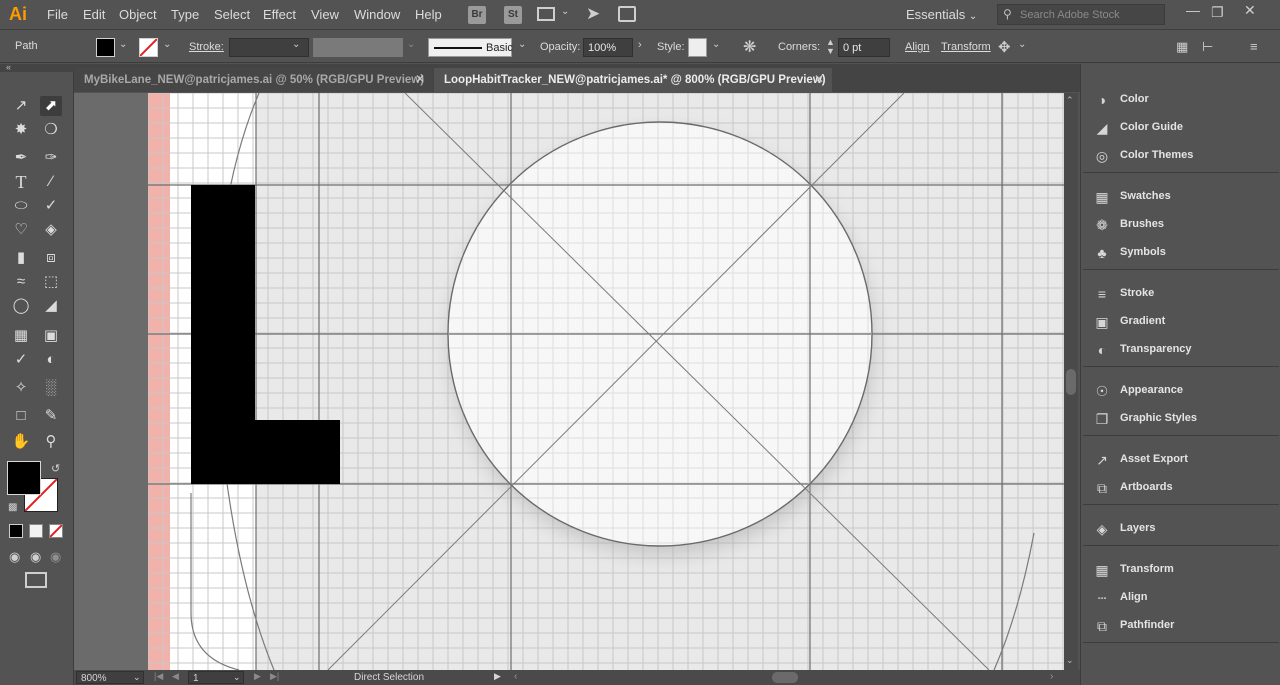 This screenshot has width=1280, height=685. I want to click on panel-artboards: ⧉ Artboards, so click(1181, 488).